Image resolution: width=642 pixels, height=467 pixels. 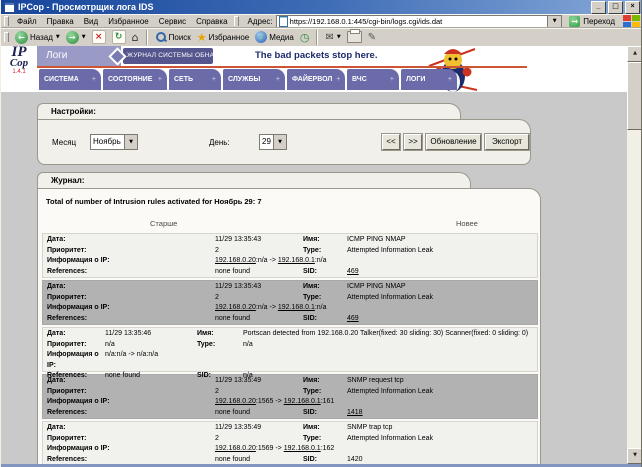 I want to click on restore-button: □, so click(x=615, y=7).